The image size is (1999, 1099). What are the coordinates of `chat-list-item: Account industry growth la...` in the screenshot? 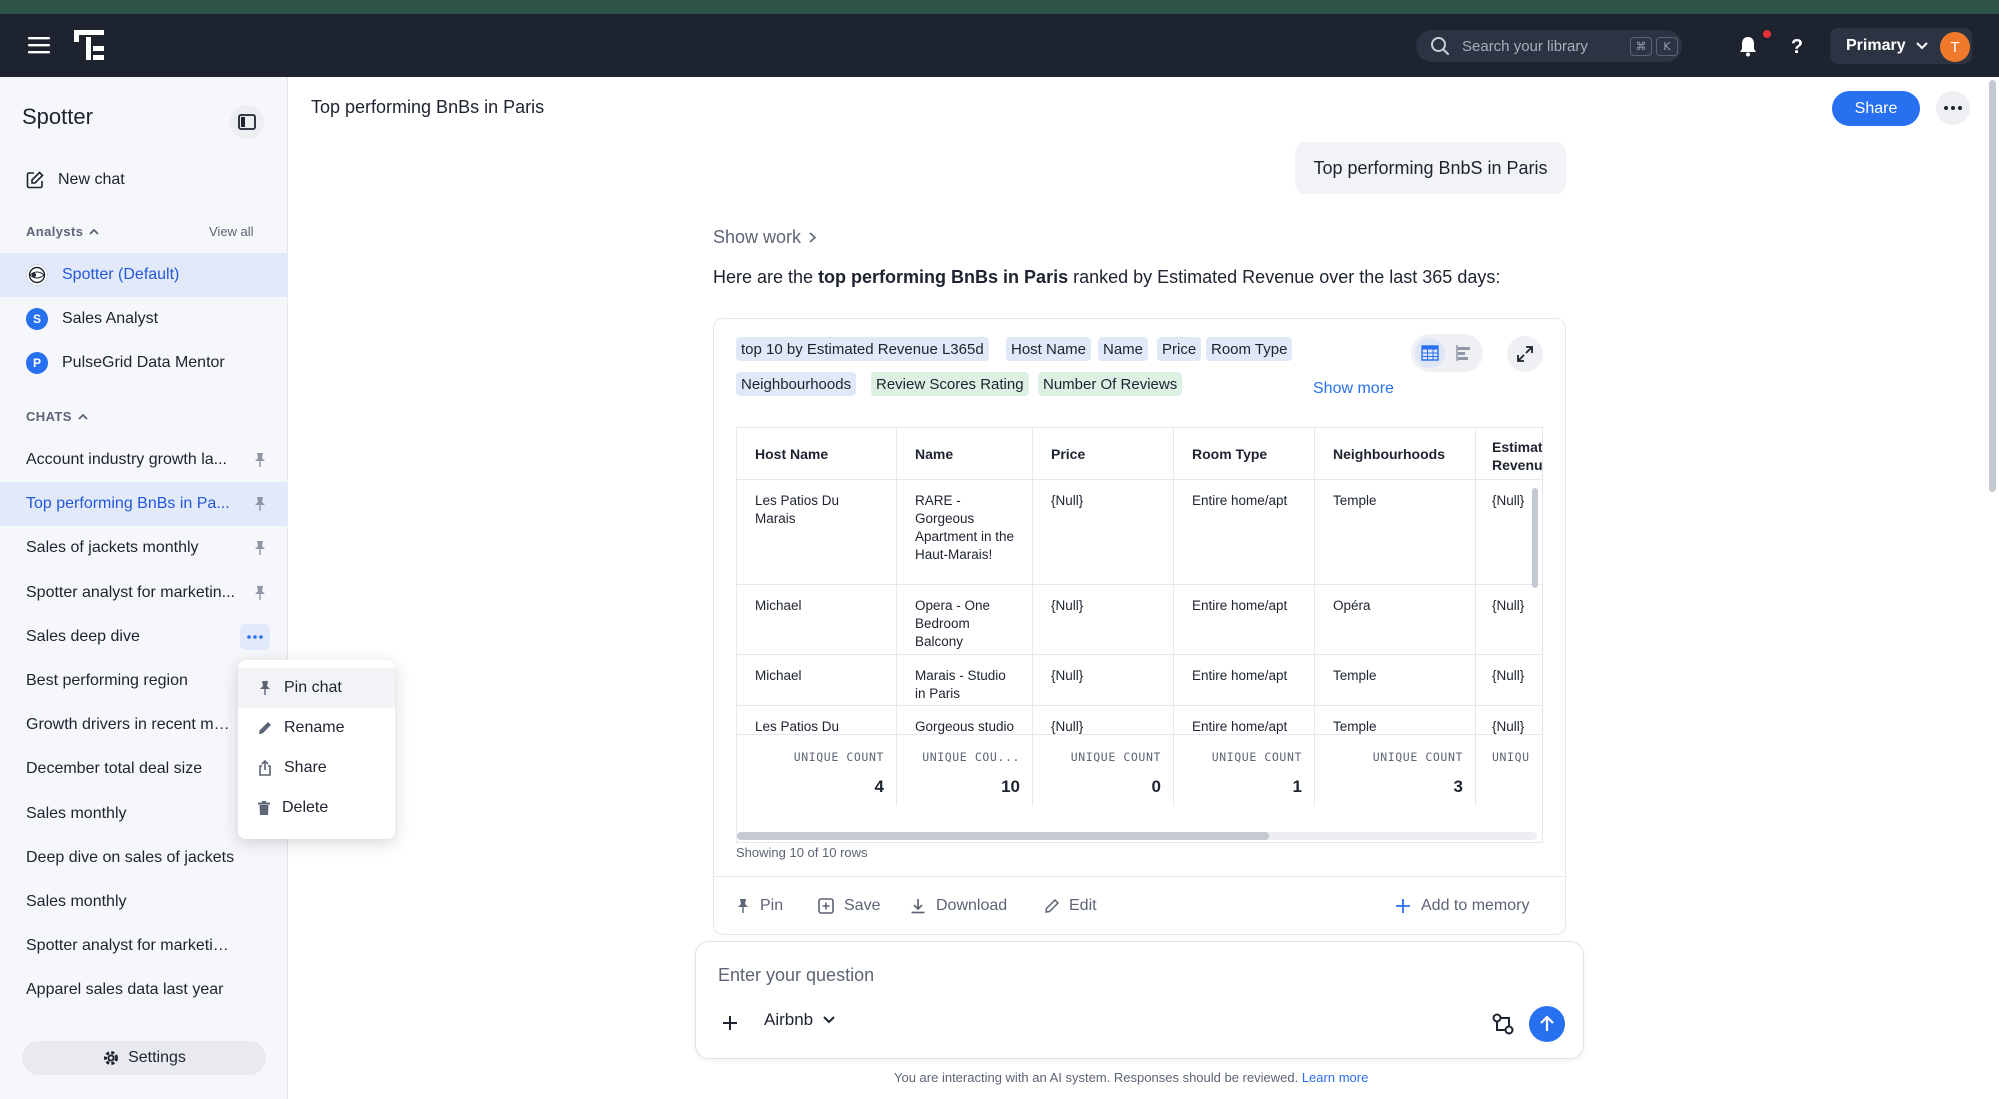 It's located at (144, 460).